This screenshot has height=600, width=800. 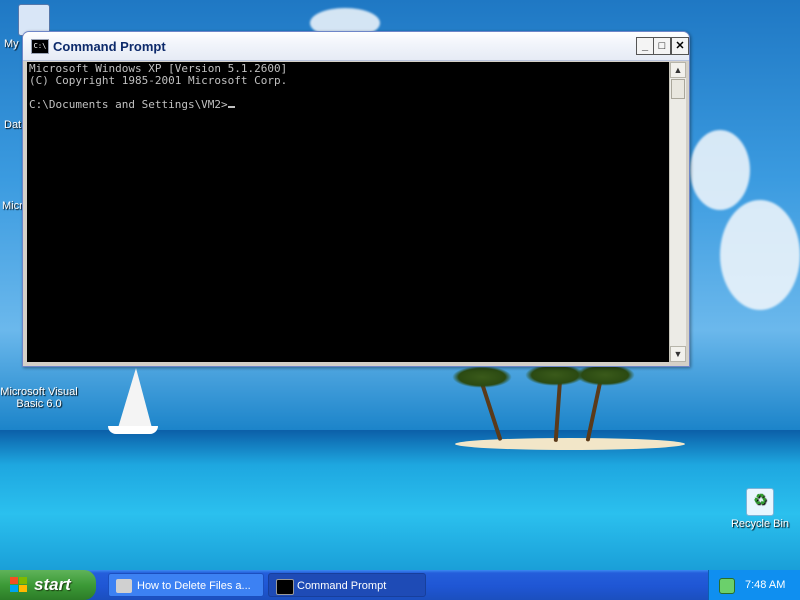 I want to click on maximize-button: □, so click(x=662, y=46).